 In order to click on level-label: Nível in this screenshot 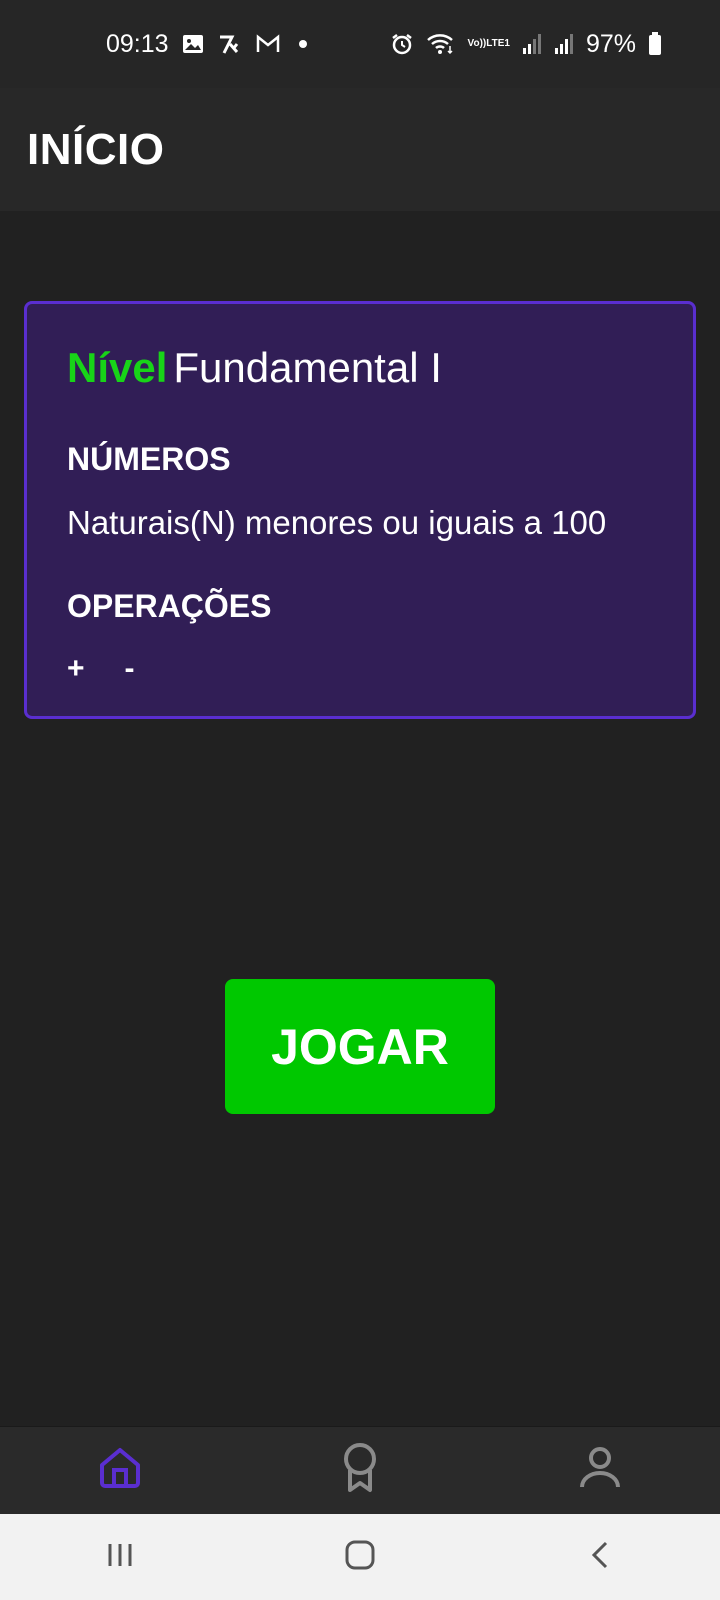, I will do `click(117, 367)`.